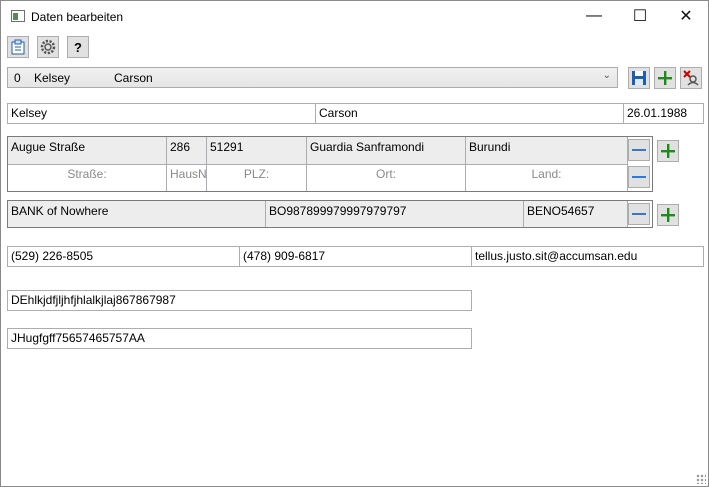  Describe the element at coordinates (77, 17) in the screenshot. I see `window-title: Daten bearbeiten` at that location.